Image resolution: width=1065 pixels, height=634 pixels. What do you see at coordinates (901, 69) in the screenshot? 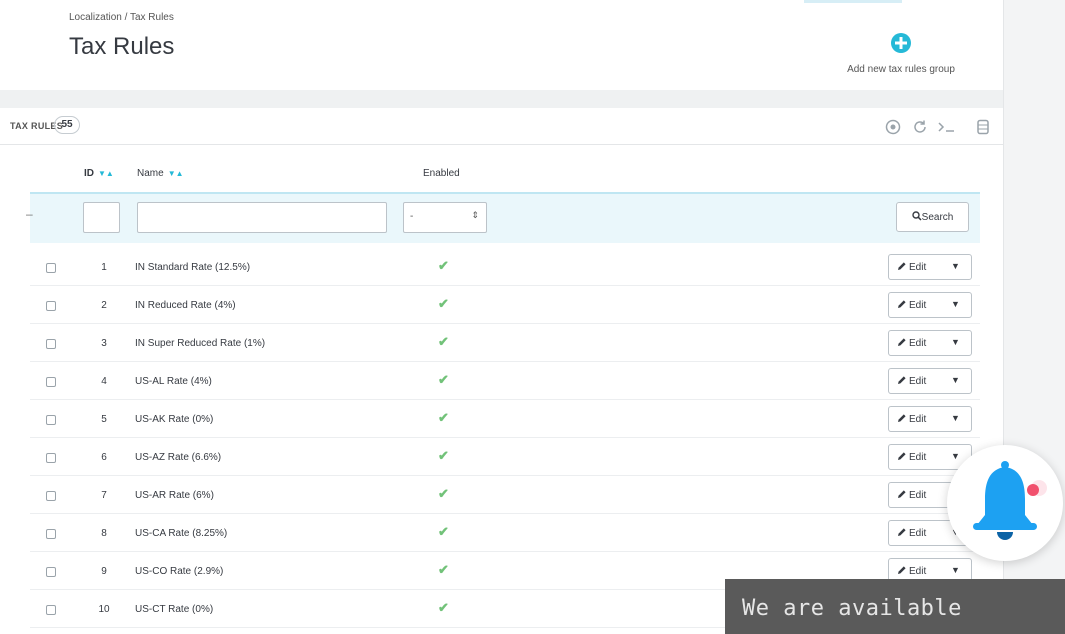
I see `add-tax-rules-group-label: Add new tax rules group` at bounding box center [901, 69].